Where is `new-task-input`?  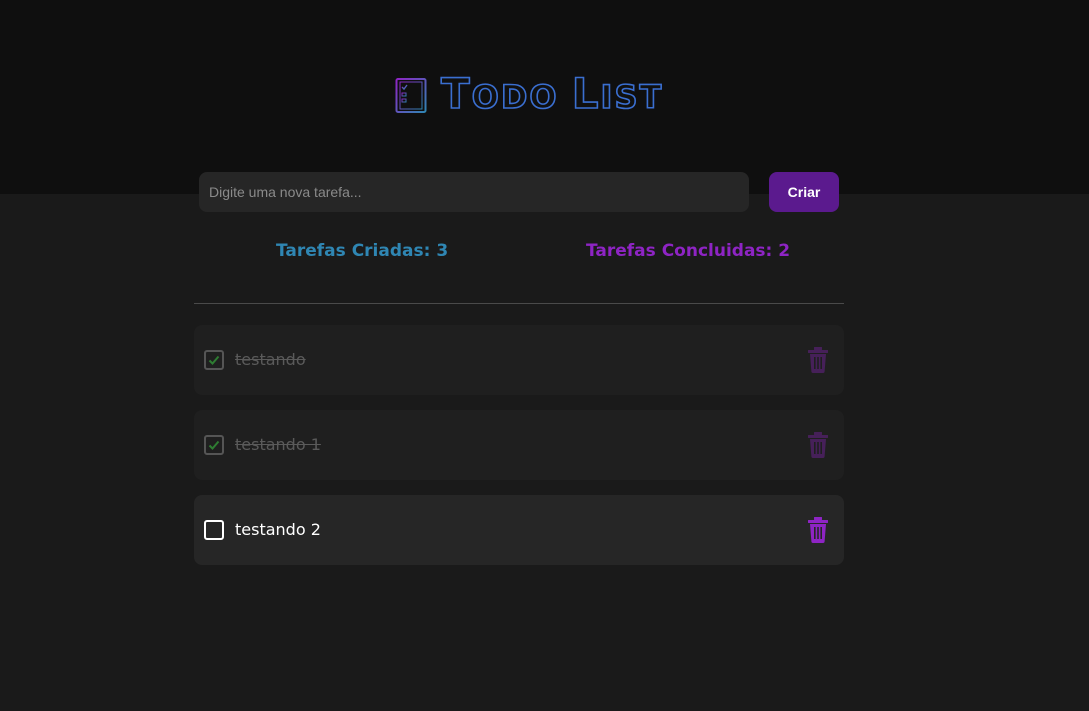
new-task-input is located at coordinates (474, 192).